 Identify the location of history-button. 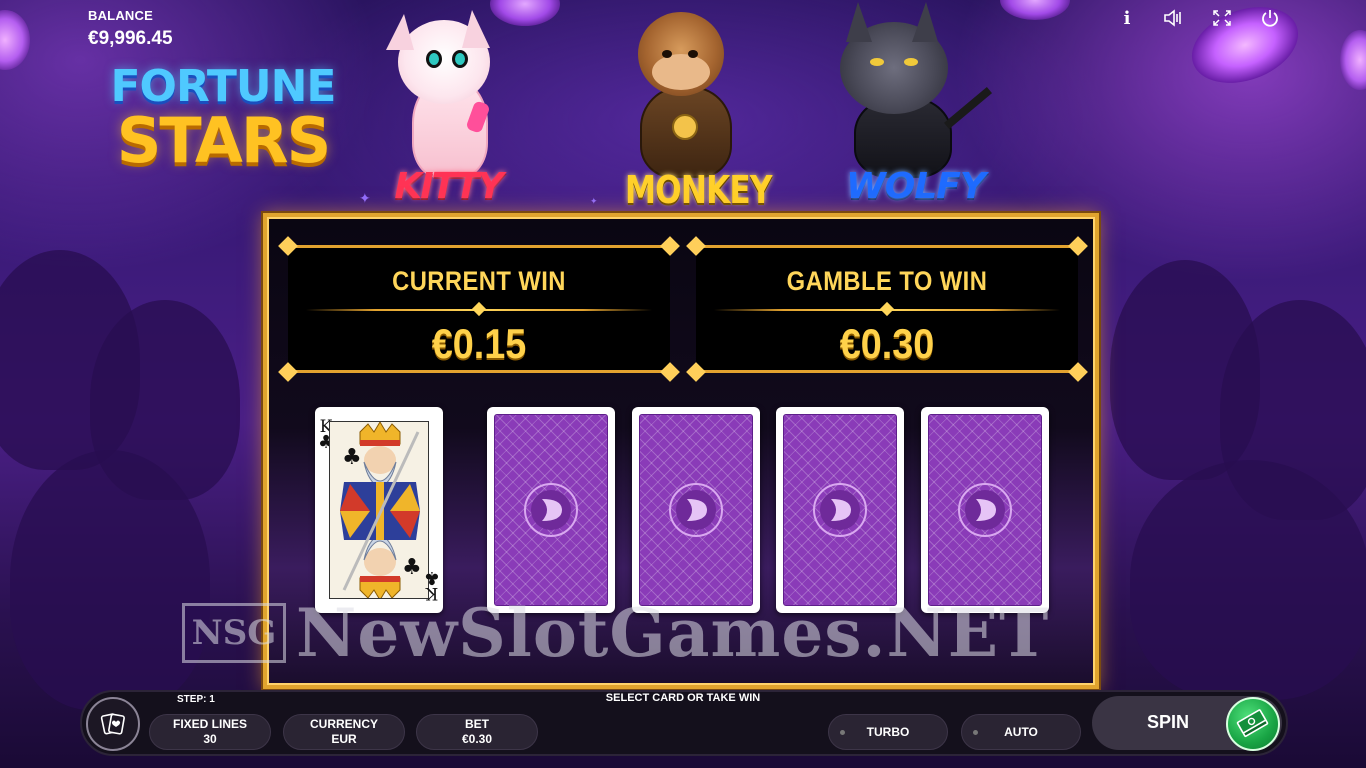
(113, 724).